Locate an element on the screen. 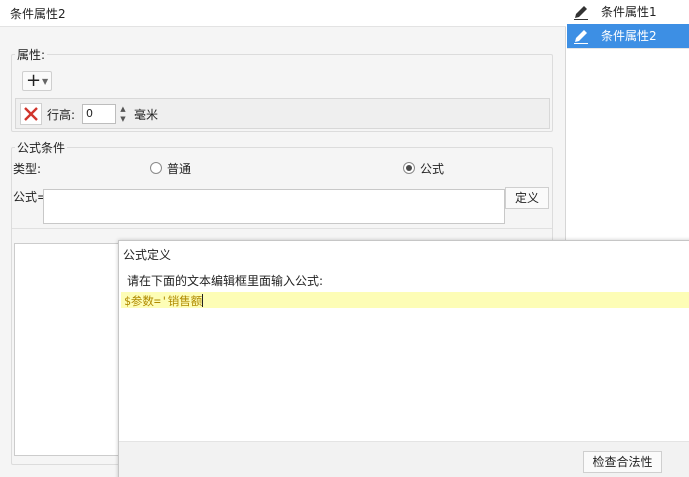 The height and width of the screenshot is (477, 689). formula-label: 公式= is located at coordinates (30, 197).